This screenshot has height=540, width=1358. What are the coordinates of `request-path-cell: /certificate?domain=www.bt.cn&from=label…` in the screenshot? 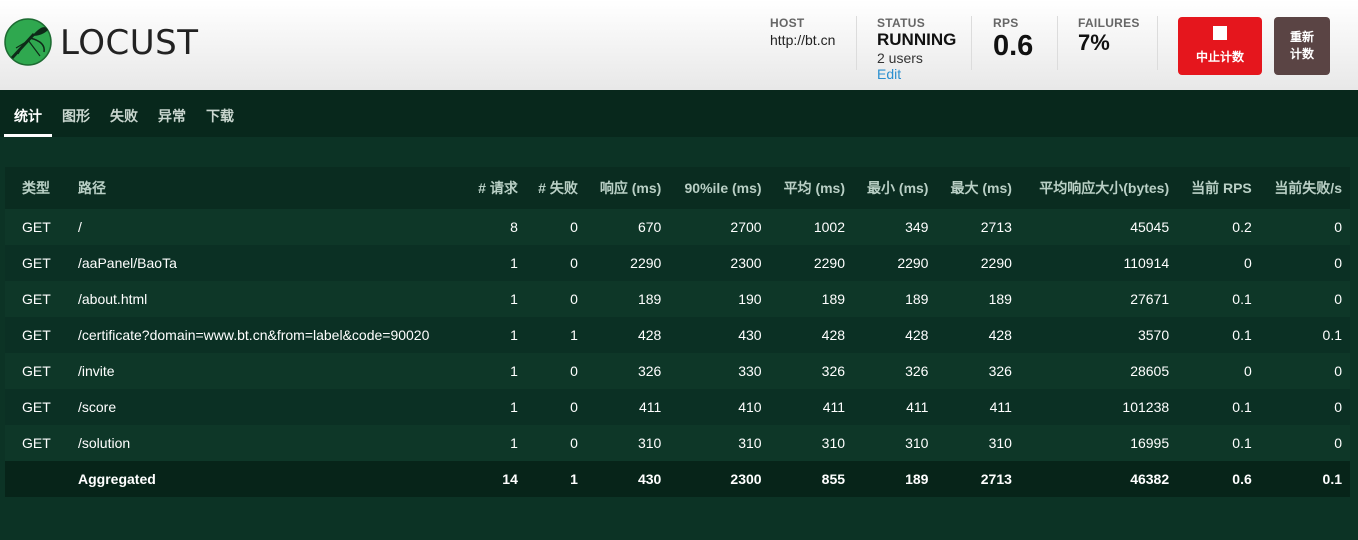 It's located at (254, 335).